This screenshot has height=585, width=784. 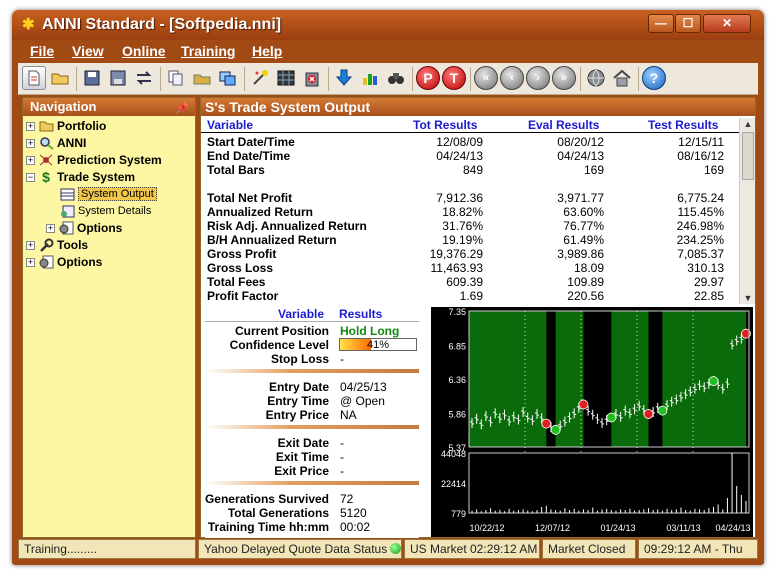 I want to click on column-header: Results, so click(x=361, y=314).